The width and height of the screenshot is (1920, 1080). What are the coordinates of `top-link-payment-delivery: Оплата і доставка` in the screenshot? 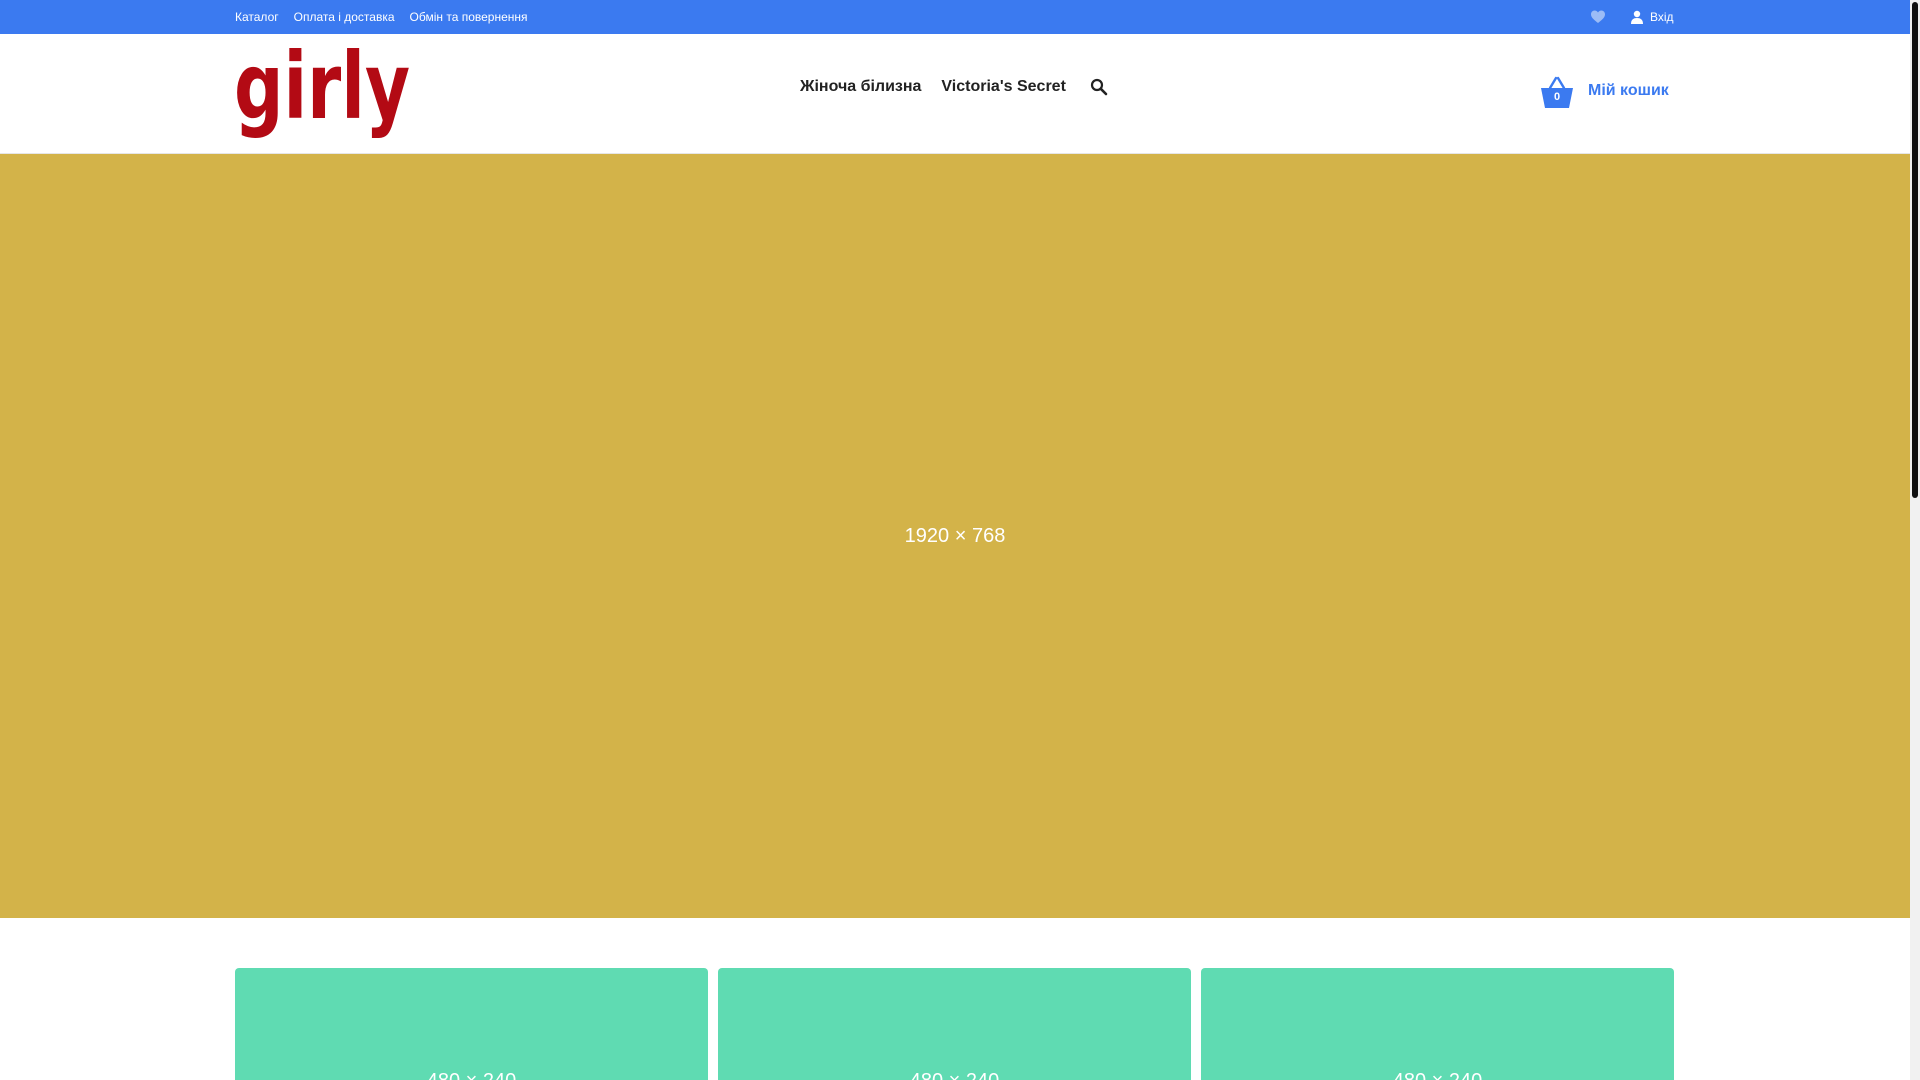 It's located at (344, 17).